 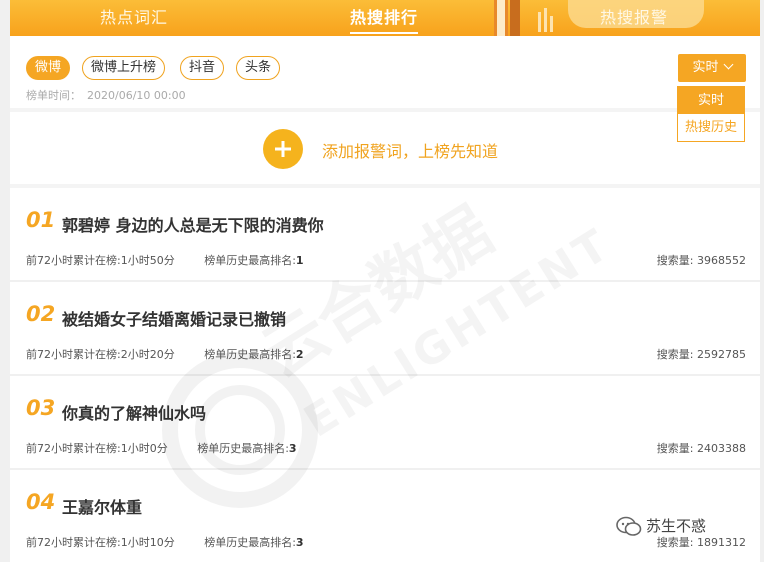 I want to click on rank-time: 榜单时间： 2020/06/10 00:00, so click(x=106, y=95).